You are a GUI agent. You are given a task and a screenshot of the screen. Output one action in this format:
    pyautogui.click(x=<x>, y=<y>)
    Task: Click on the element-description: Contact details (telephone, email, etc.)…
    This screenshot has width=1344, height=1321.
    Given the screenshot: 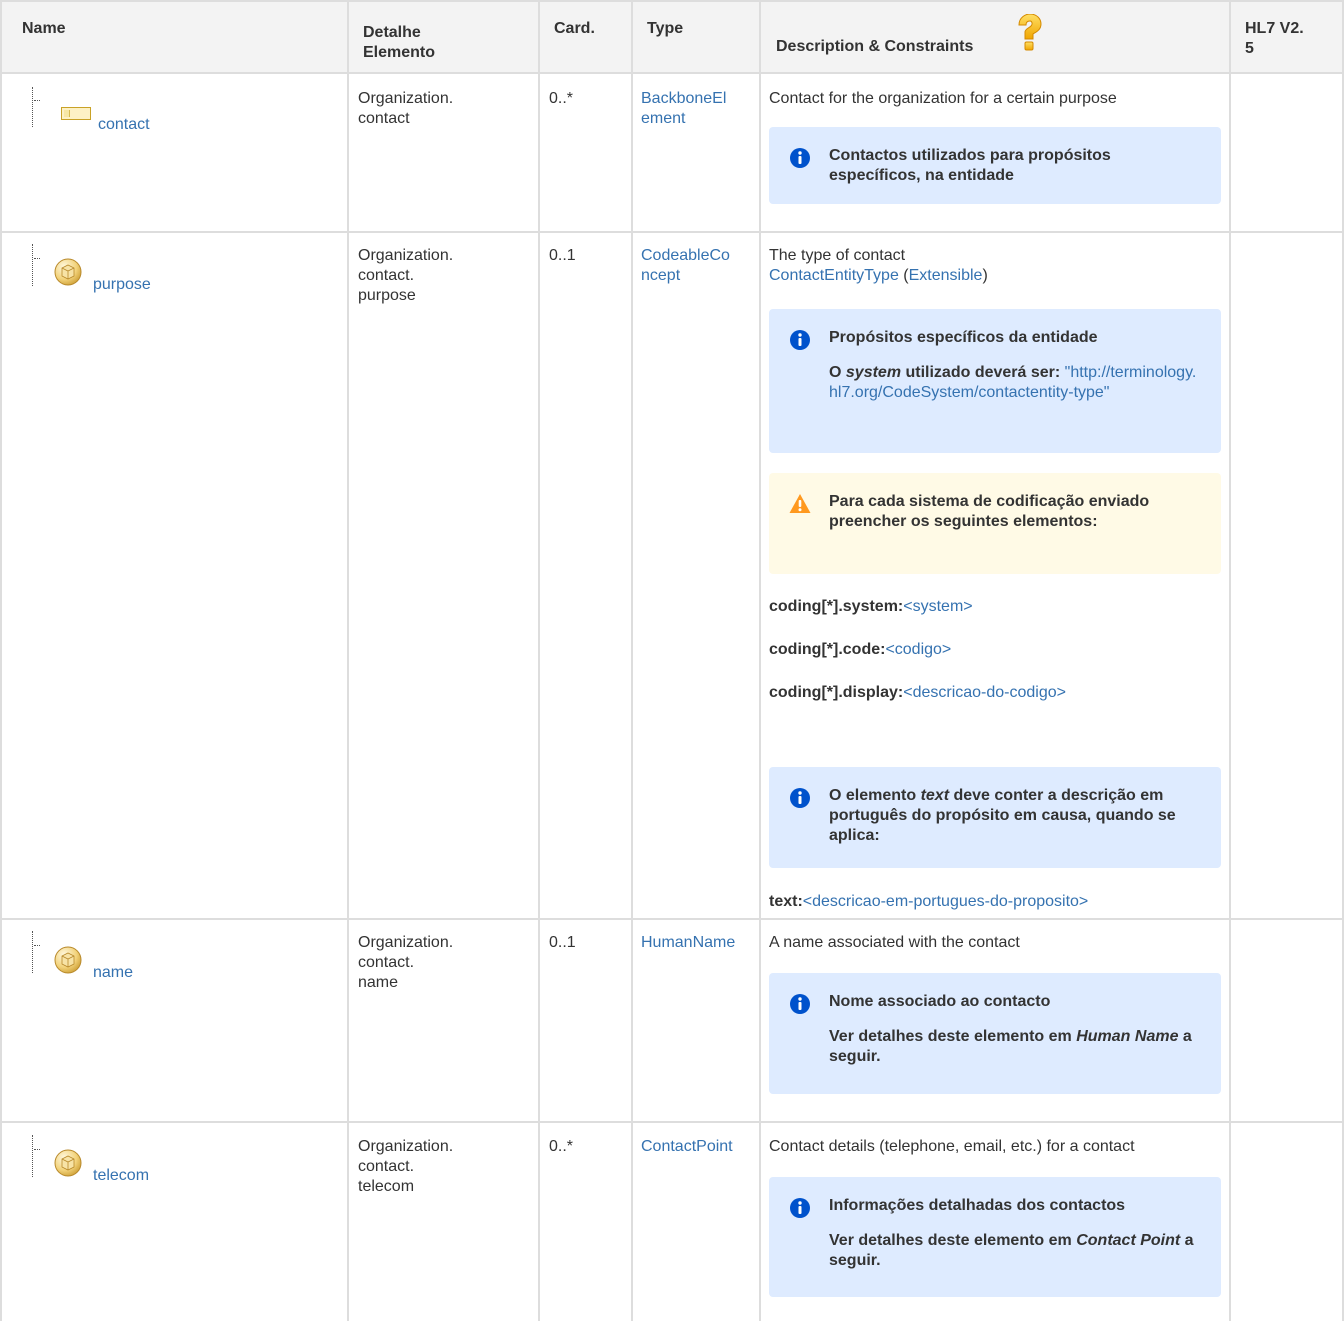 What is the action you would take?
    pyautogui.click(x=952, y=1146)
    